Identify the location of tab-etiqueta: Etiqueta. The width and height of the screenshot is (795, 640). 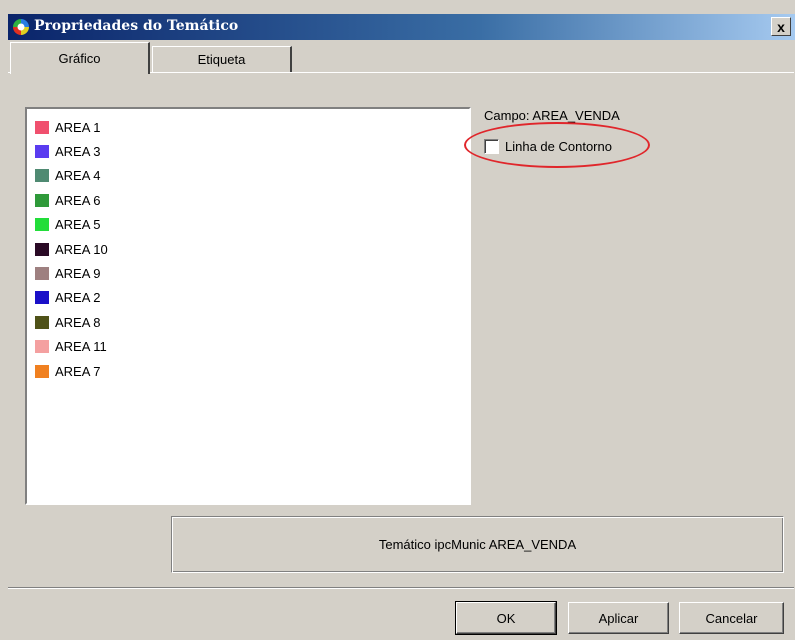
(222, 59).